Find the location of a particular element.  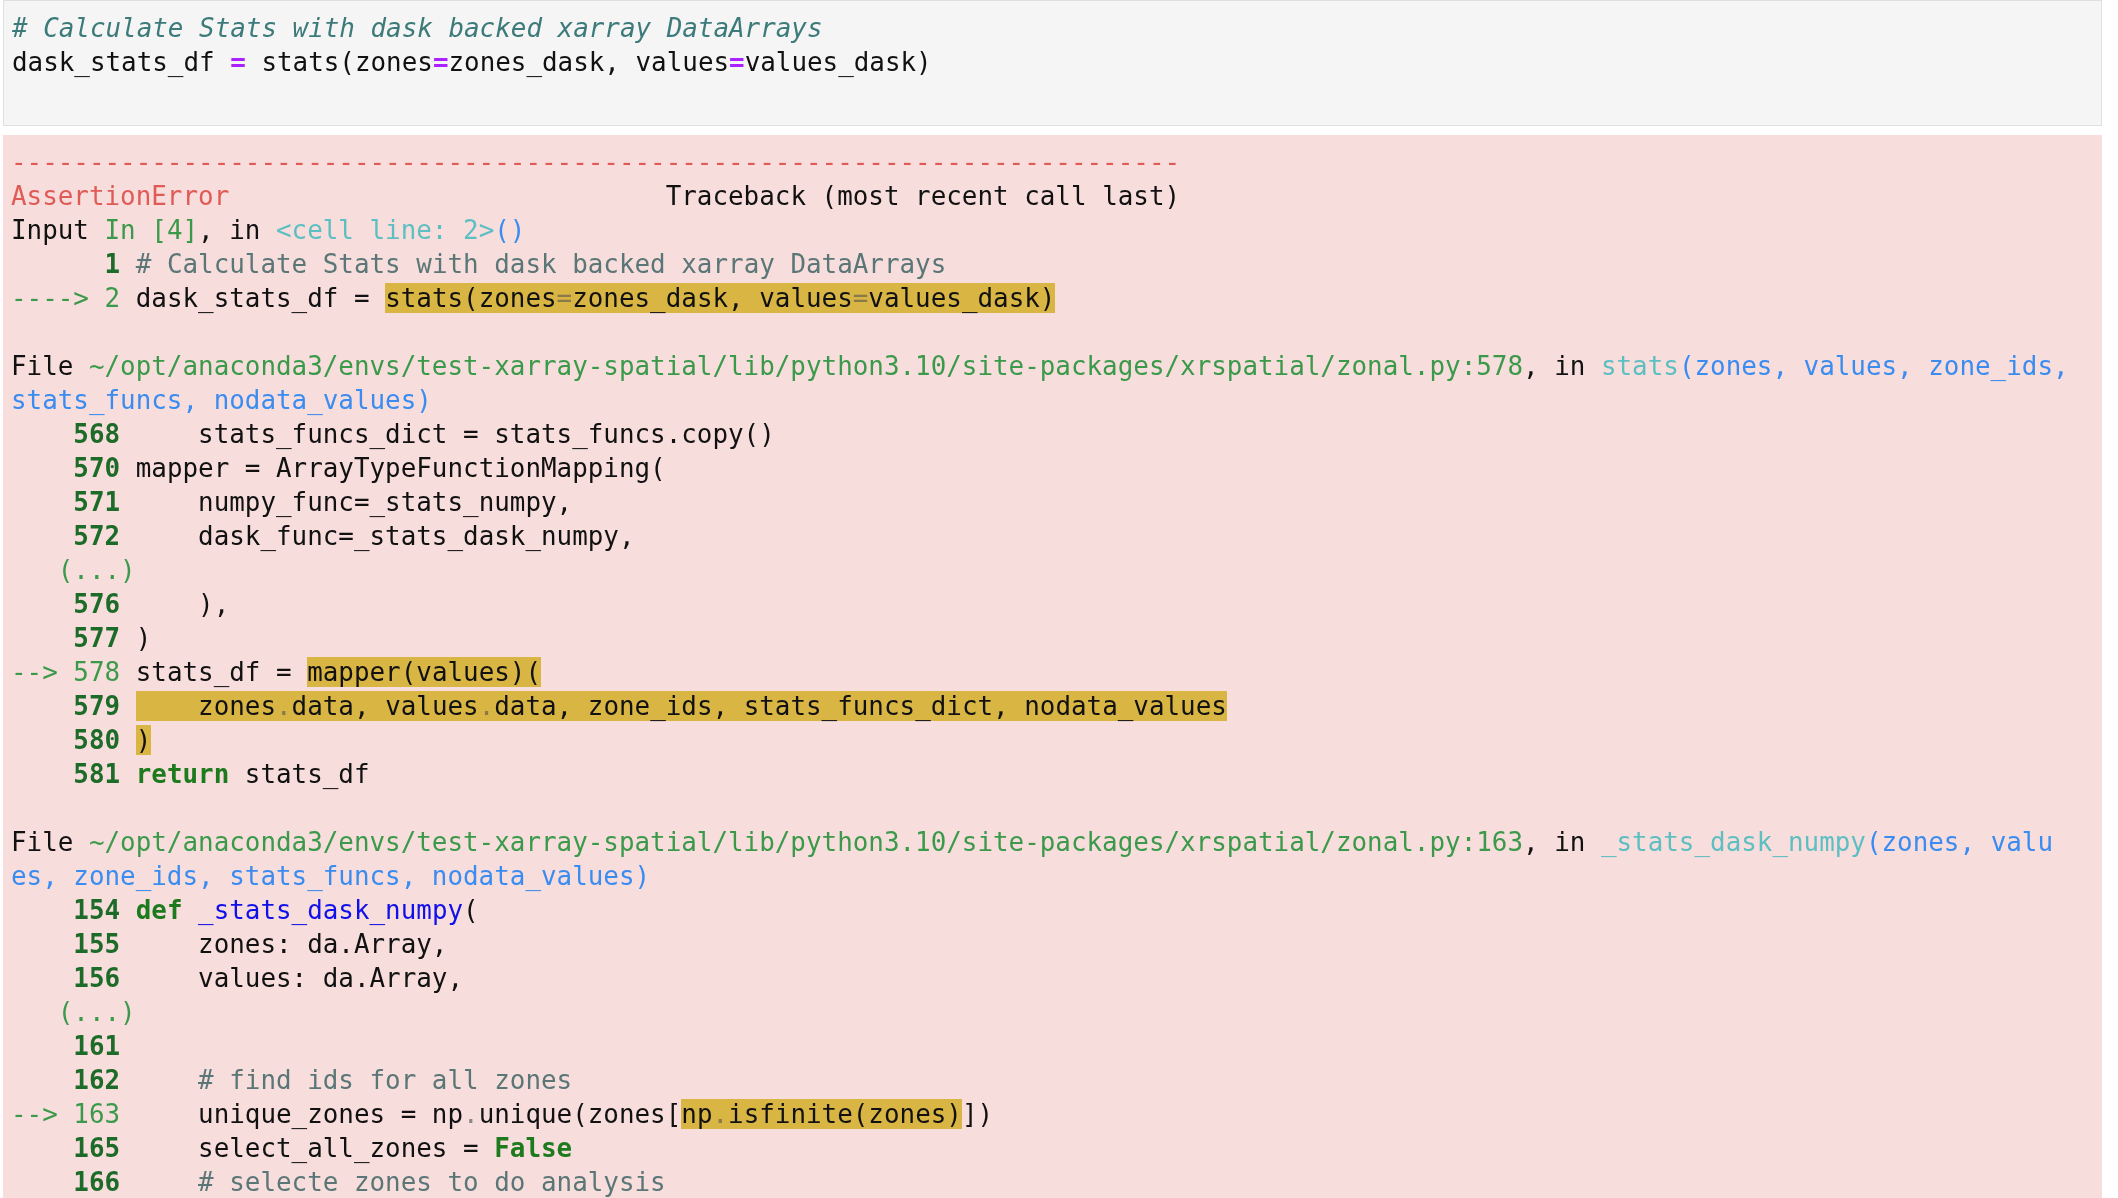

traceback-line: File ~/opt/anaconda3/envs/test-xarray-spatial/lib/python3.10/site-packages/xrspatial/zonal.py:578, in stats(zones, values, zone_ids, stats_funcs, nodata_values) is located at coordinates (1040, 383).